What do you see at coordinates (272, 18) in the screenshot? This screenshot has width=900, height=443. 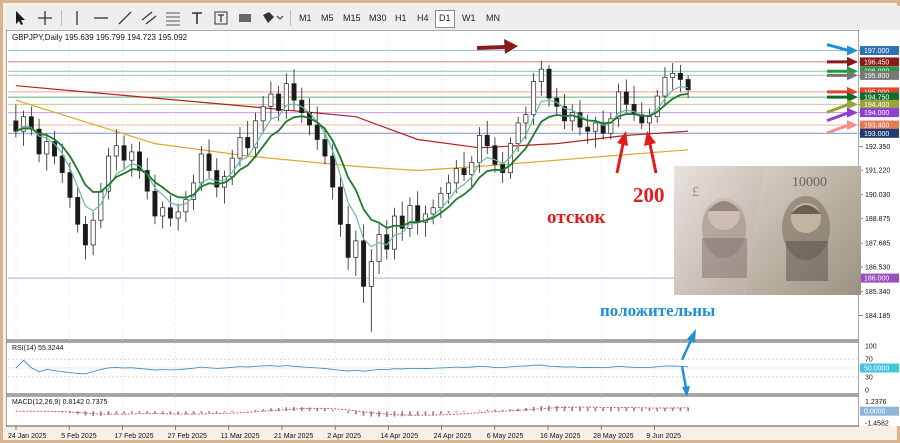 I see `shapes-dropdown-icon` at bounding box center [272, 18].